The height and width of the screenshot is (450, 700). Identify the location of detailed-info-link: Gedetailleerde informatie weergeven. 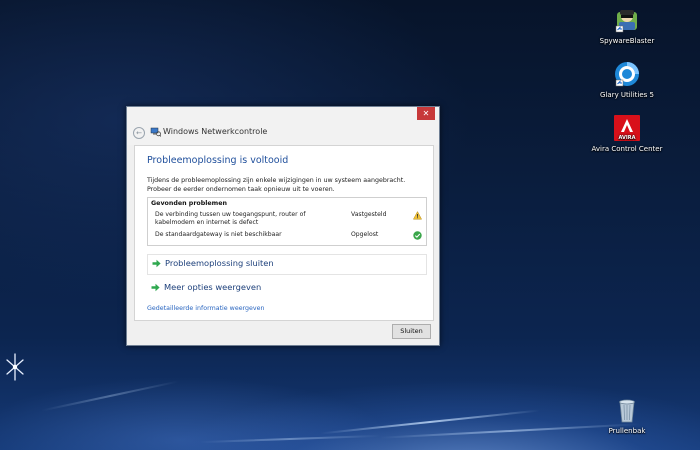
(206, 308).